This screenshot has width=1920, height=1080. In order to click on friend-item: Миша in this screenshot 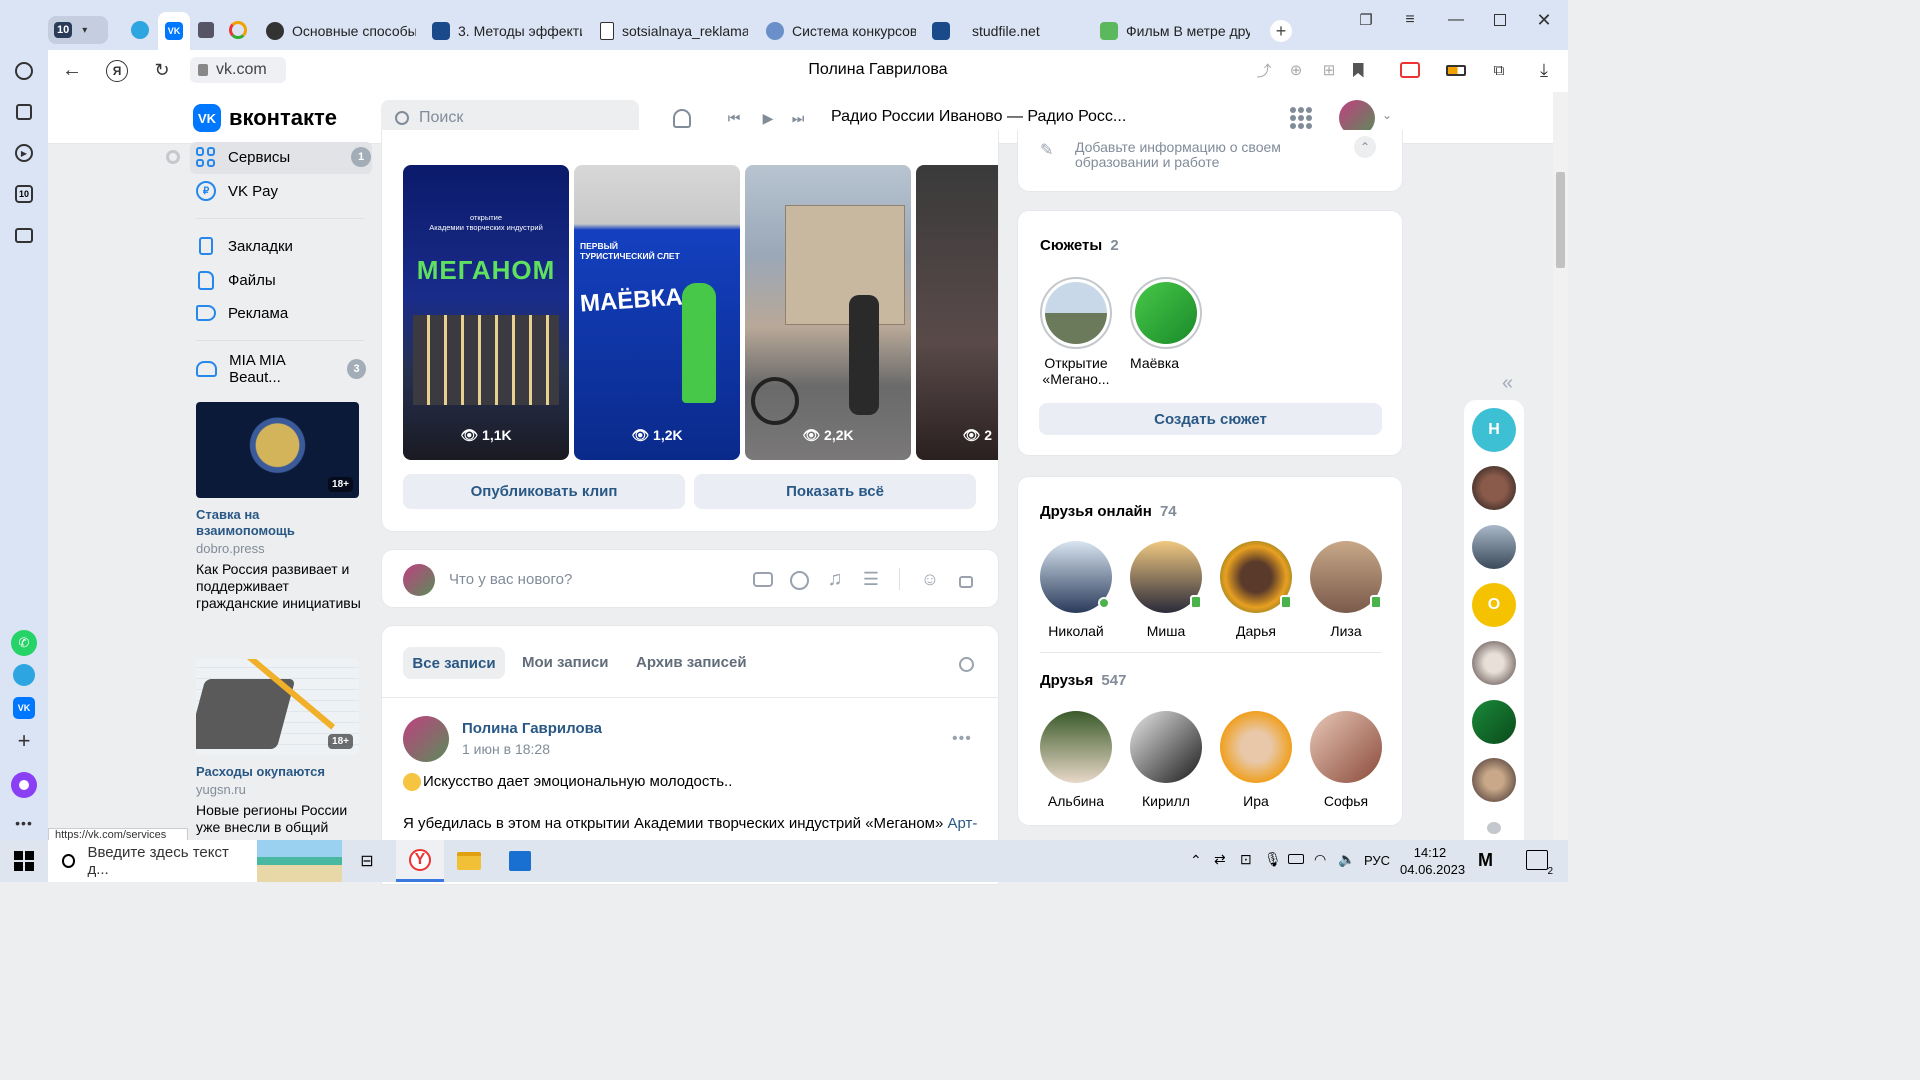, I will do `click(1166, 590)`.